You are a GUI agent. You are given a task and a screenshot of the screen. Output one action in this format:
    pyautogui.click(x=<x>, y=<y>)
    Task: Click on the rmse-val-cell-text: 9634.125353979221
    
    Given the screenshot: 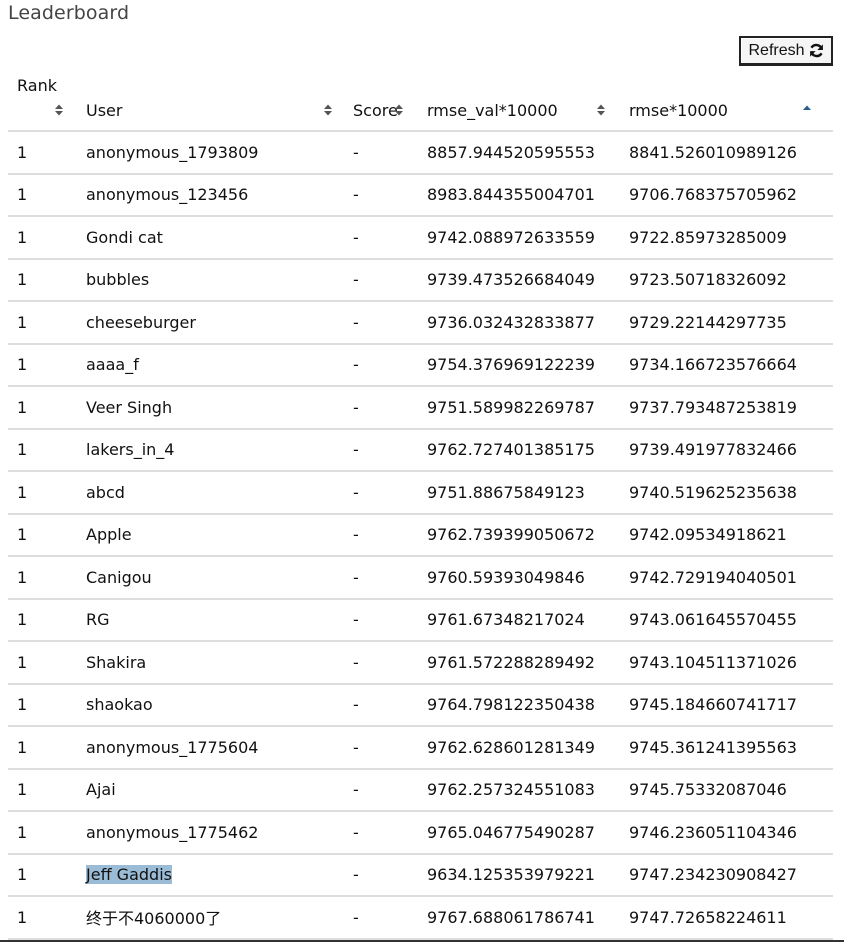 What is the action you would take?
    pyautogui.click(x=511, y=875)
    